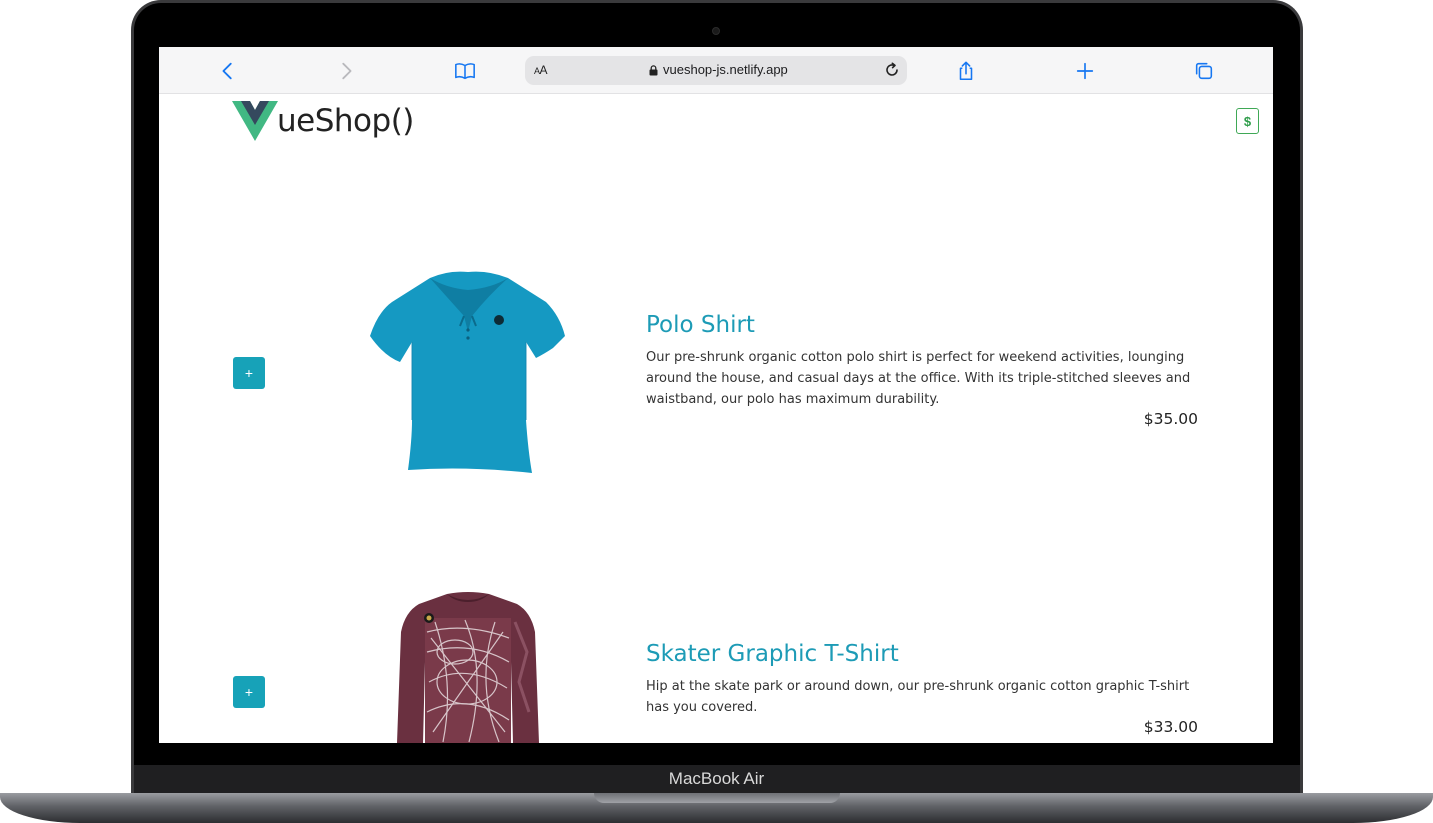 This screenshot has height=823, width=1433. I want to click on book-icon, so click(465, 71).